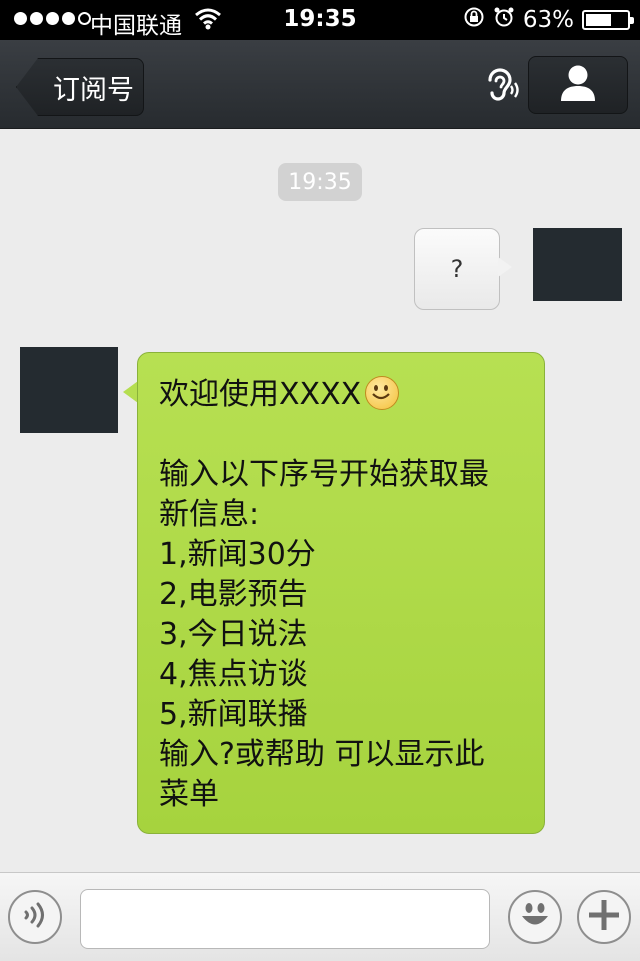 The height and width of the screenshot is (961, 640). Describe the element at coordinates (577, 264) in the screenshot. I see `my-avatar` at that location.